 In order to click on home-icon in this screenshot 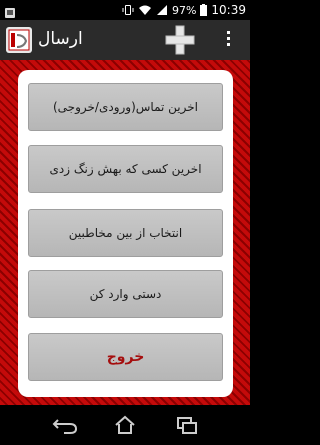, I will do `click(125, 425)`.